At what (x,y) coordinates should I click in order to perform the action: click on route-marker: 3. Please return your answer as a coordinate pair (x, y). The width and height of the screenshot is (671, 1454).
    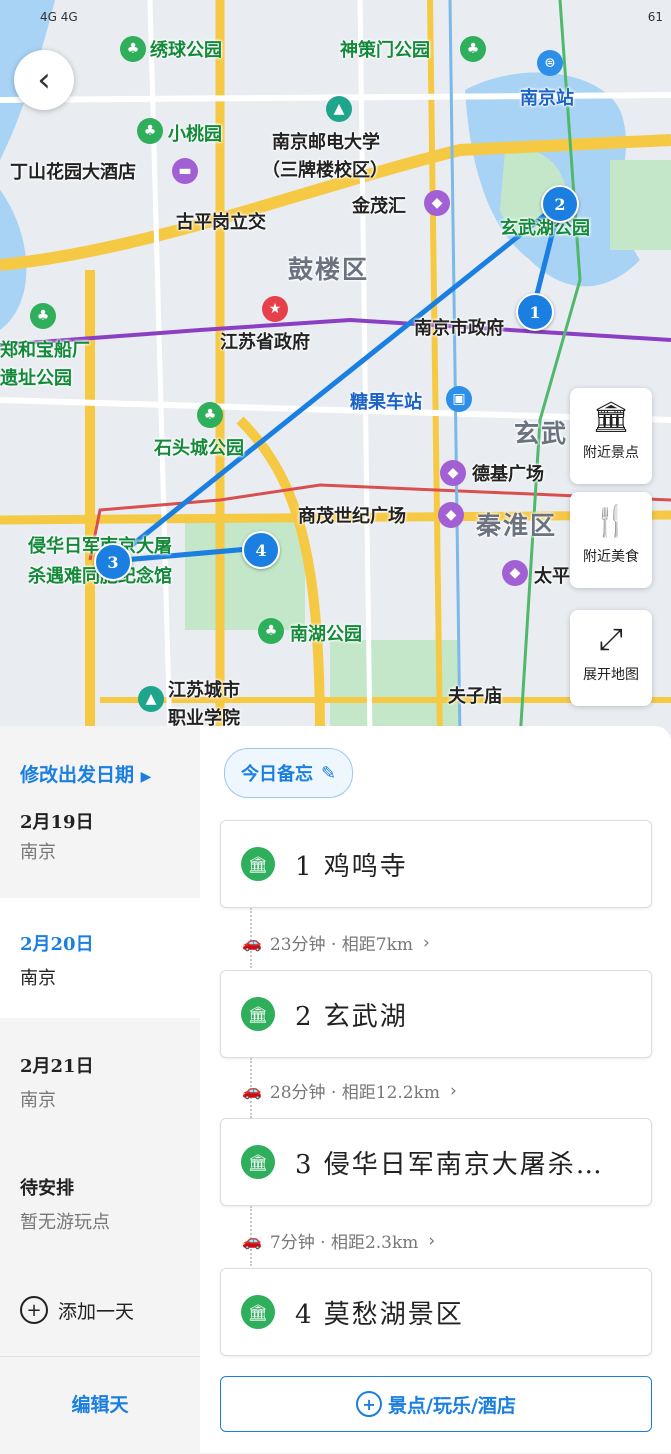
    Looking at the image, I should click on (113, 562).